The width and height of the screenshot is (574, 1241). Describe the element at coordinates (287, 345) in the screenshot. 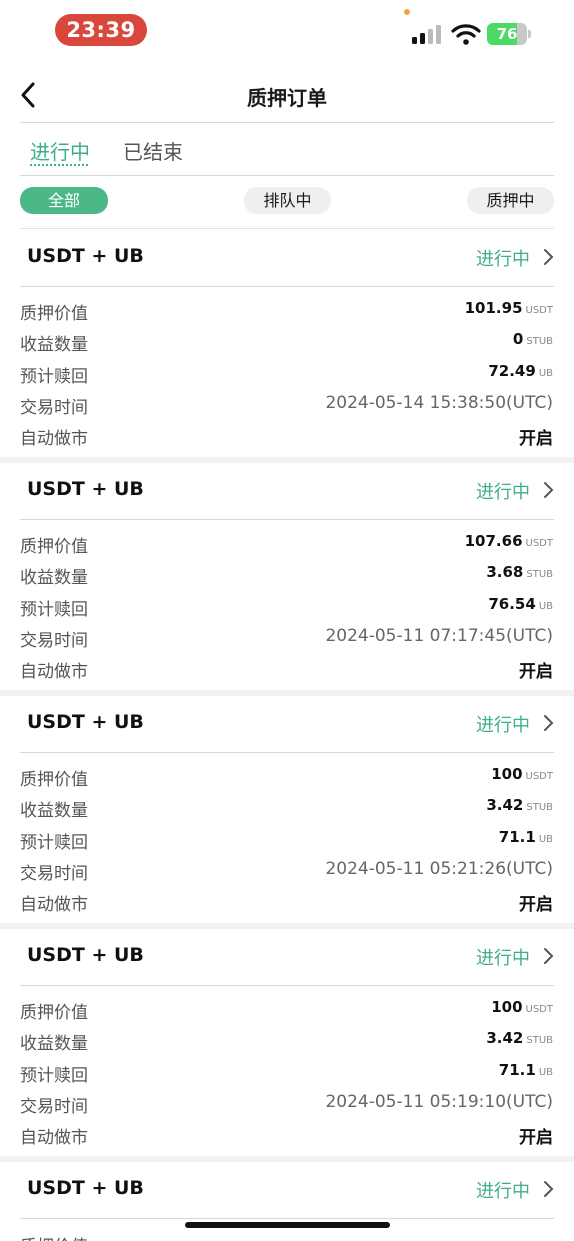

I see `earnings-row: 收益数量 0 STUB` at that location.